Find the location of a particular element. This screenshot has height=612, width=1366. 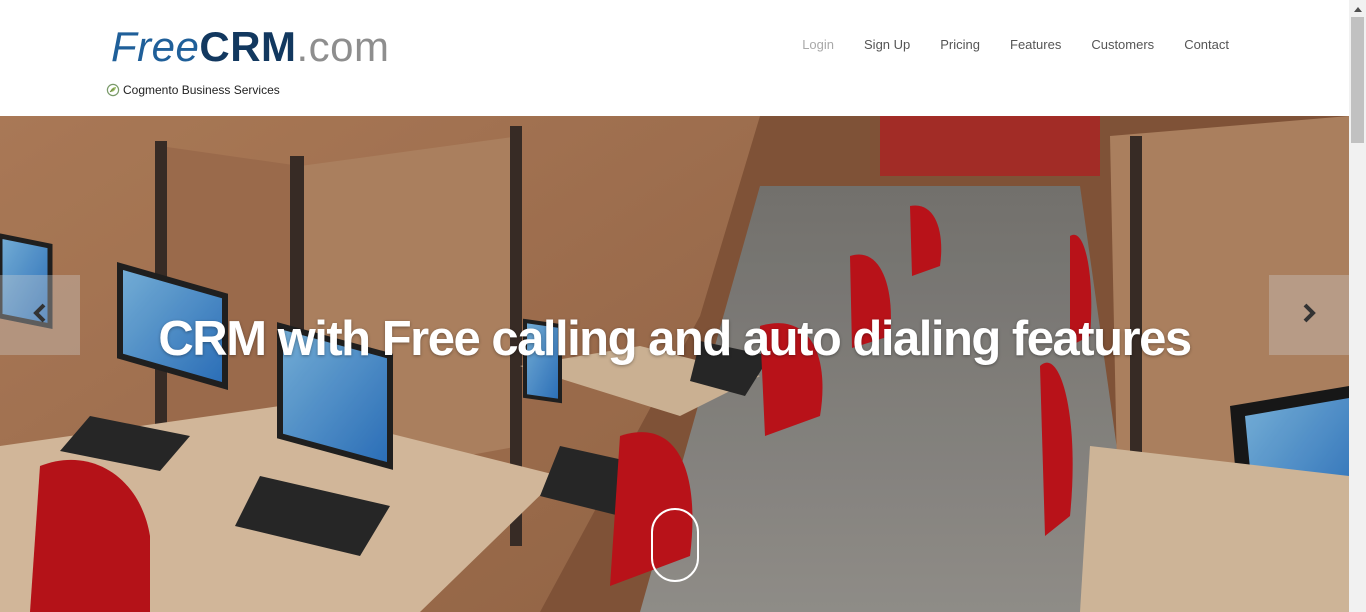

nav-pricing-link: Pricing is located at coordinates (960, 45).